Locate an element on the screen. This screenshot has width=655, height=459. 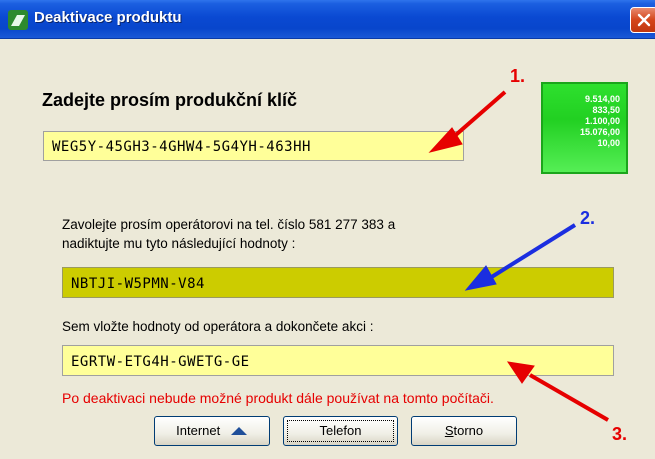
annotation-number-1: 1. is located at coordinates (518, 76).